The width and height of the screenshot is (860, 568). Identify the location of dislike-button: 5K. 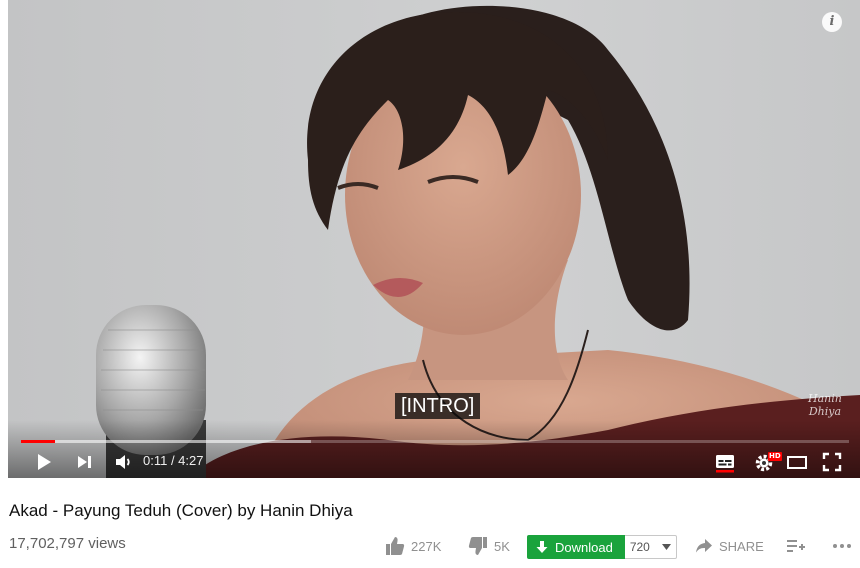
(489, 546).